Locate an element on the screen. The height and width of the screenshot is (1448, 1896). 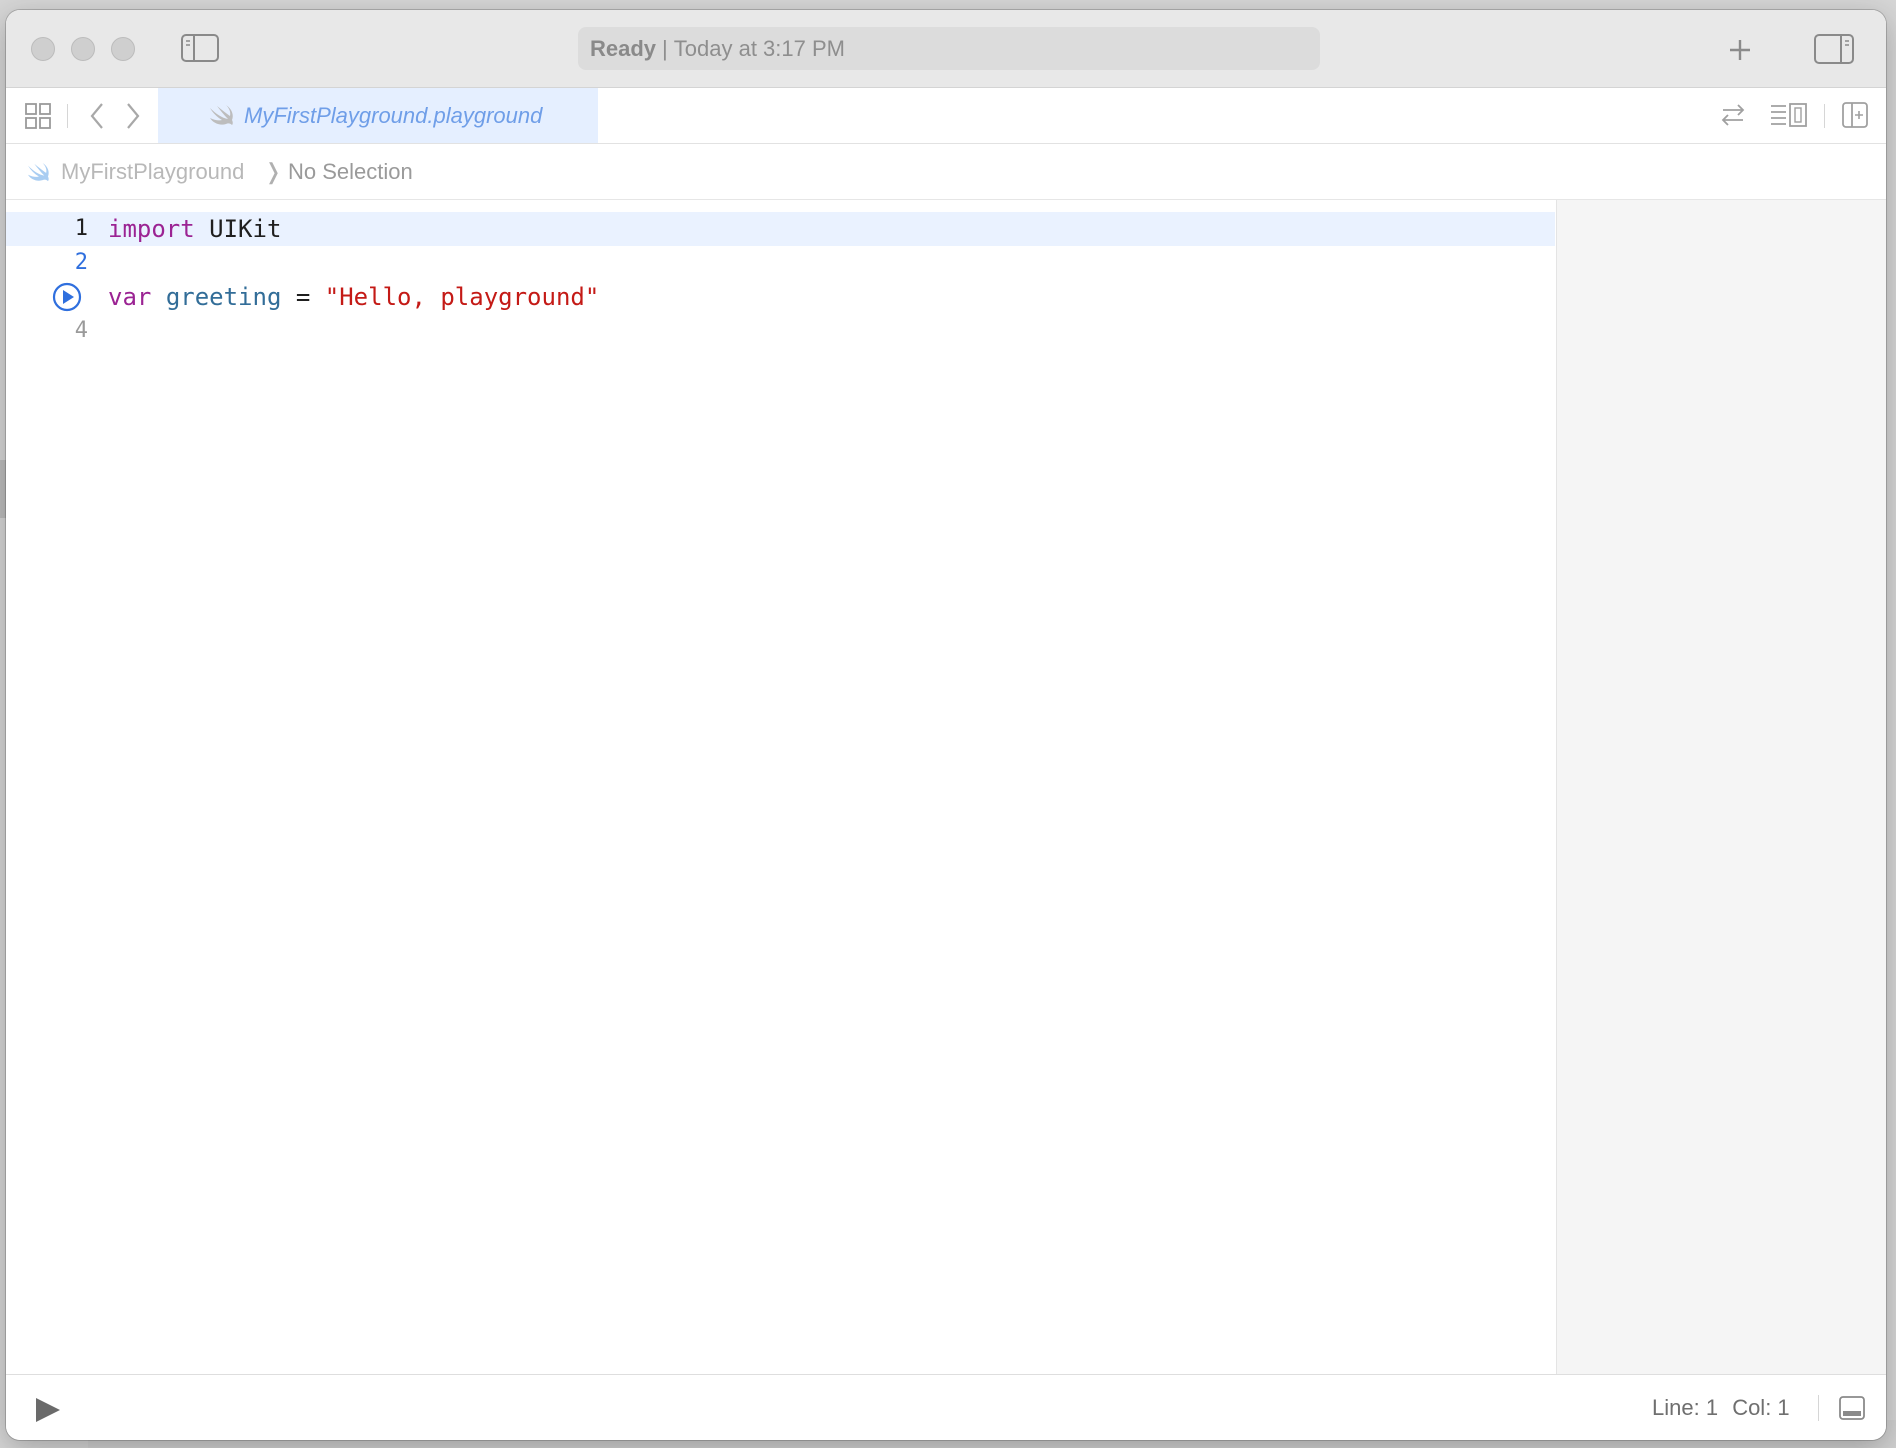
related-items-grid-icon is located at coordinates (38, 116).